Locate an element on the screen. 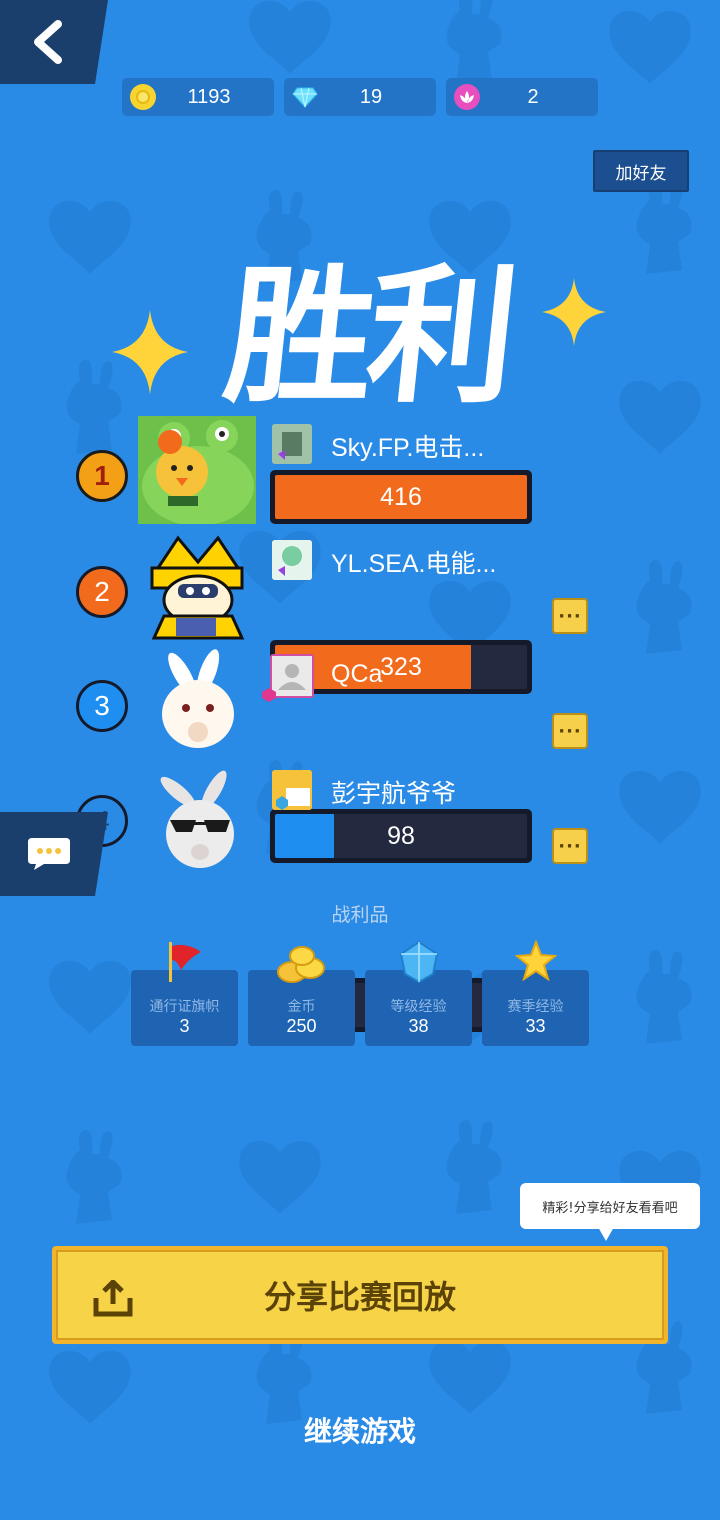 This screenshot has width=720, height=1520. add-friend-button: 加好友 is located at coordinates (641, 171).